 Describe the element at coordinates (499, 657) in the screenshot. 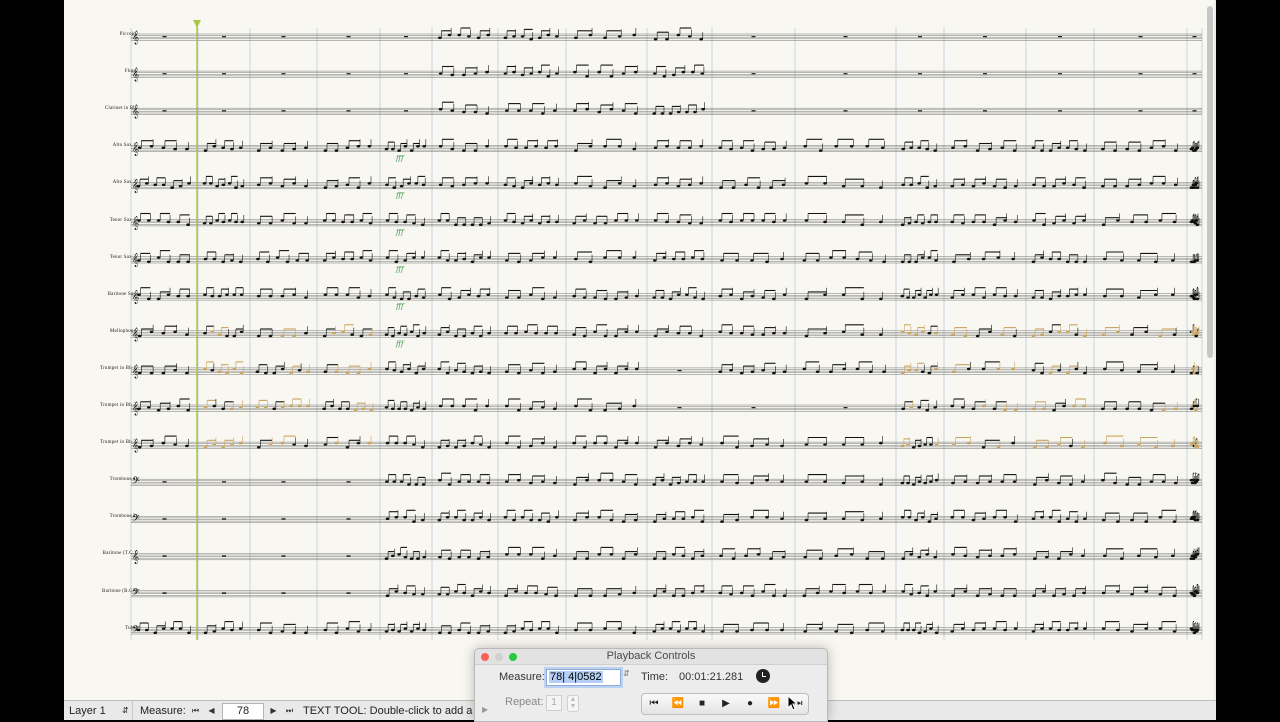

I see `minimize-window-icon` at that location.